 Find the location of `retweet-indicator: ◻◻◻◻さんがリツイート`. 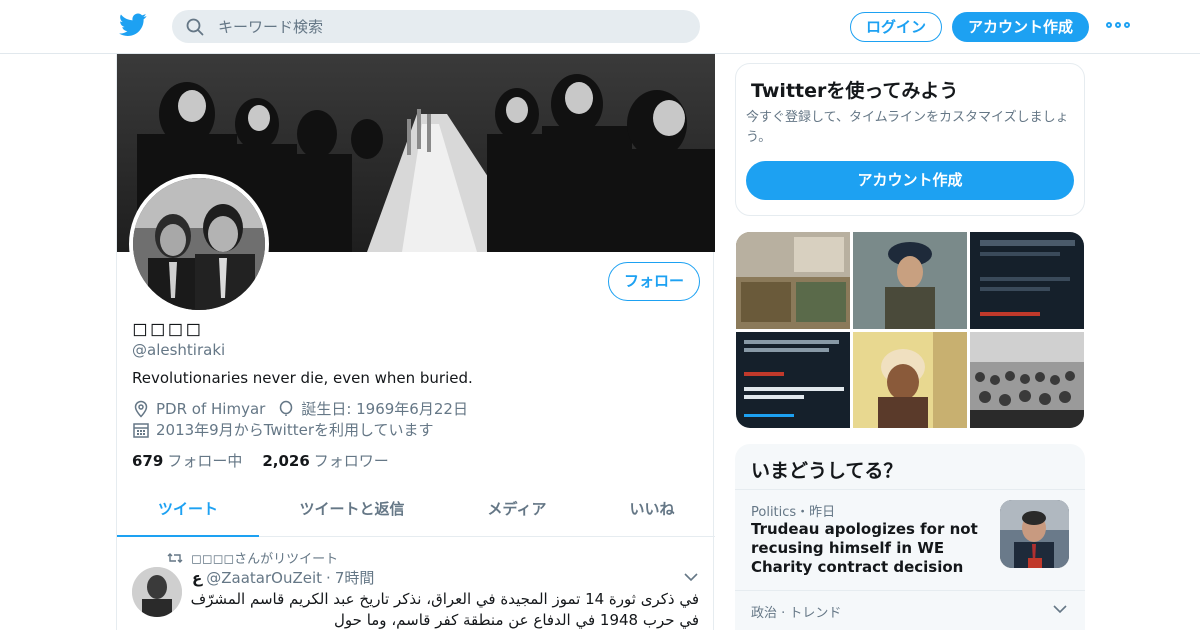

retweet-indicator: ◻◻◻◻さんがリツイート is located at coordinates (252, 557).